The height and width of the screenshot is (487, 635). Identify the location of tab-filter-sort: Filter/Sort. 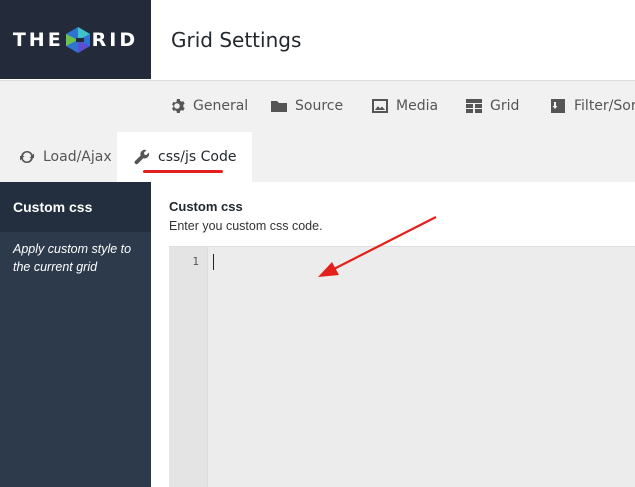
(592, 106).